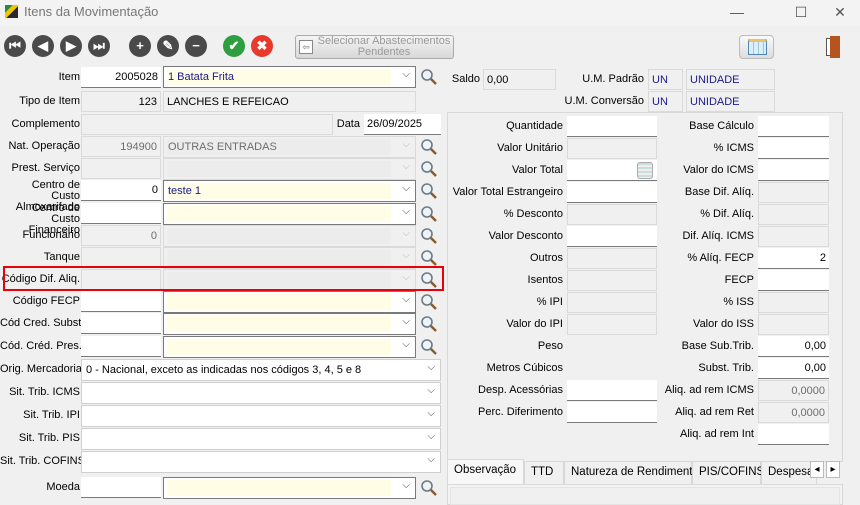 The width and height of the screenshot is (860, 505). Describe the element at coordinates (121, 190) in the screenshot. I see `code-input: 0` at that location.